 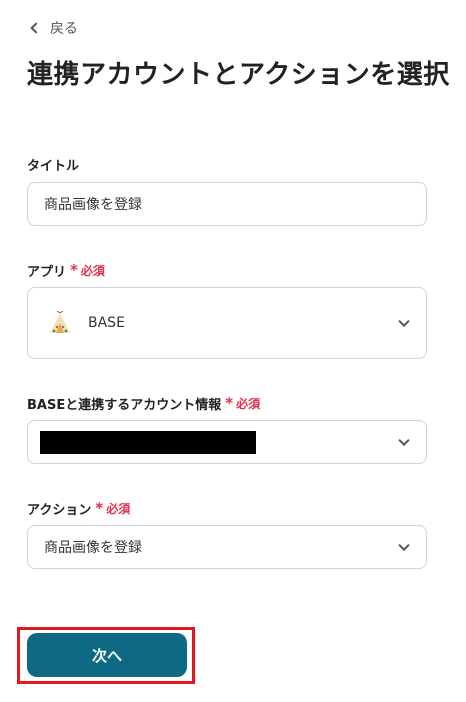 What do you see at coordinates (60, 322) in the screenshot?
I see `base-teepee-icon` at bounding box center [60, 322].